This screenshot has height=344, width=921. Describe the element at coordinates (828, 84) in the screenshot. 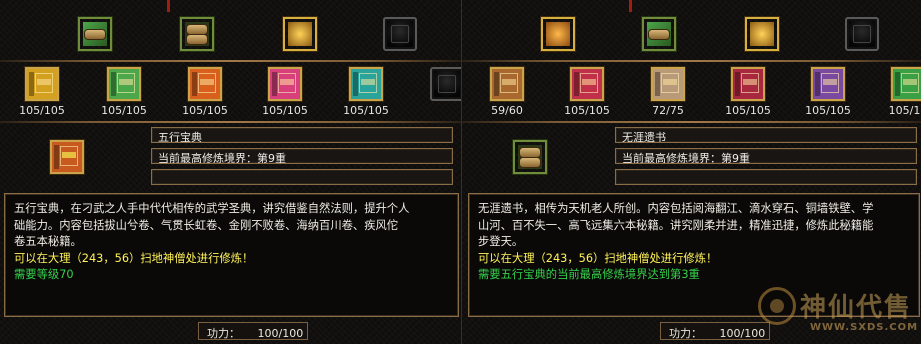

I see `purple-book-icon` at that location.